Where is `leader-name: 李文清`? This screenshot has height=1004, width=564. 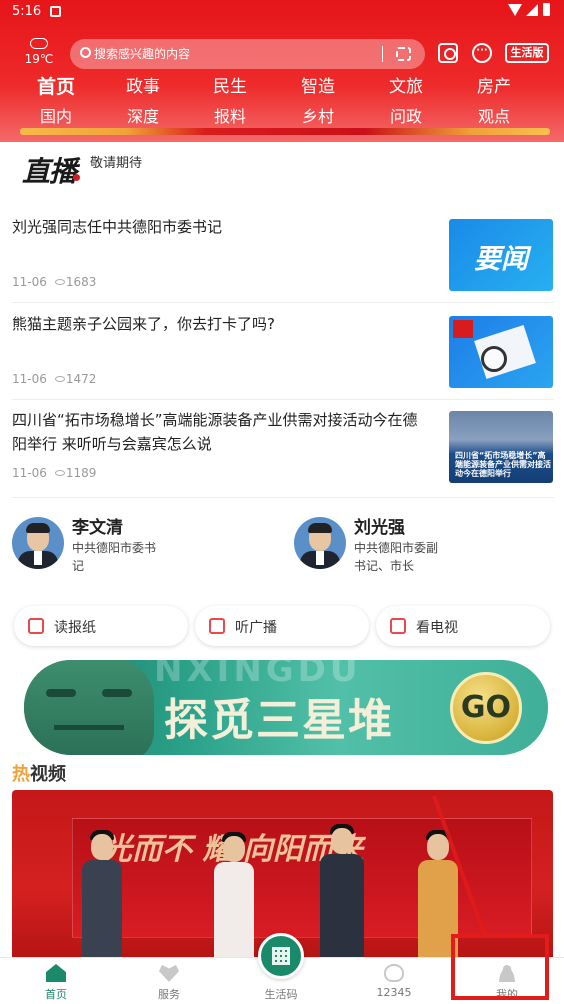 leader-name: 李文清 is located at coordinates (97, 528).